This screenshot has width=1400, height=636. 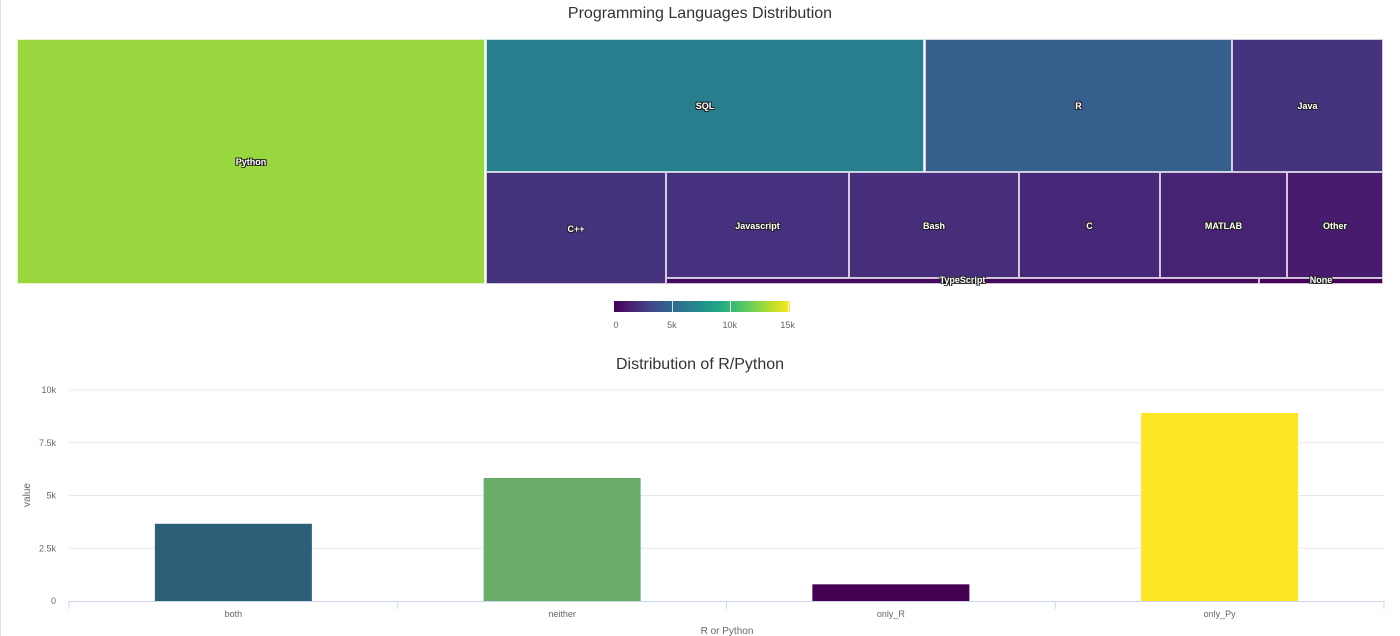 I want to click on treemap-tile-label: Other, so click(x=1334, y=226).